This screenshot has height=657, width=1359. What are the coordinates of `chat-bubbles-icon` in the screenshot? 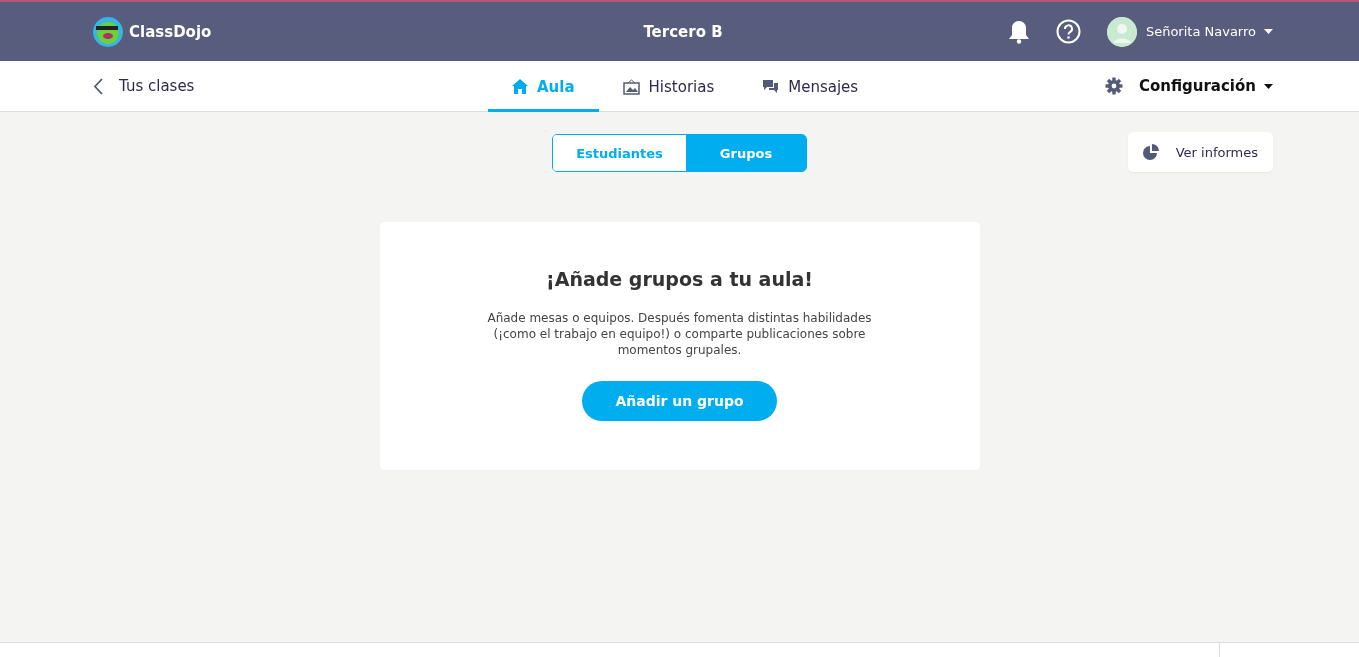 It's located at (771, 86).